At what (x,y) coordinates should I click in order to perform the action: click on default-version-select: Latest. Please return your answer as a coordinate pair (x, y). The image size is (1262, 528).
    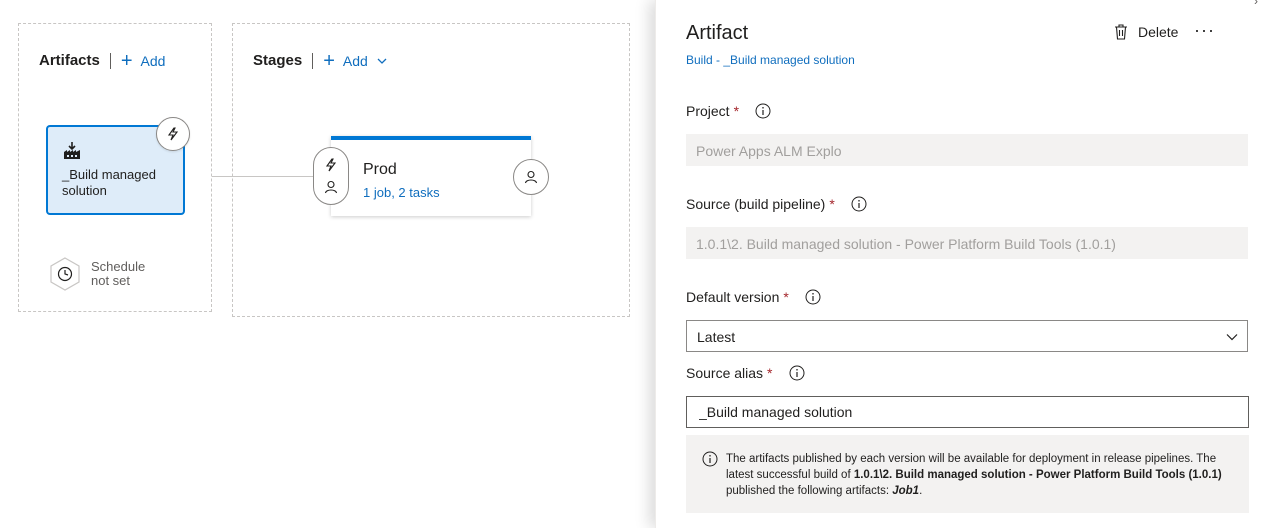
    Looking at the image, I should click on (967, 336).